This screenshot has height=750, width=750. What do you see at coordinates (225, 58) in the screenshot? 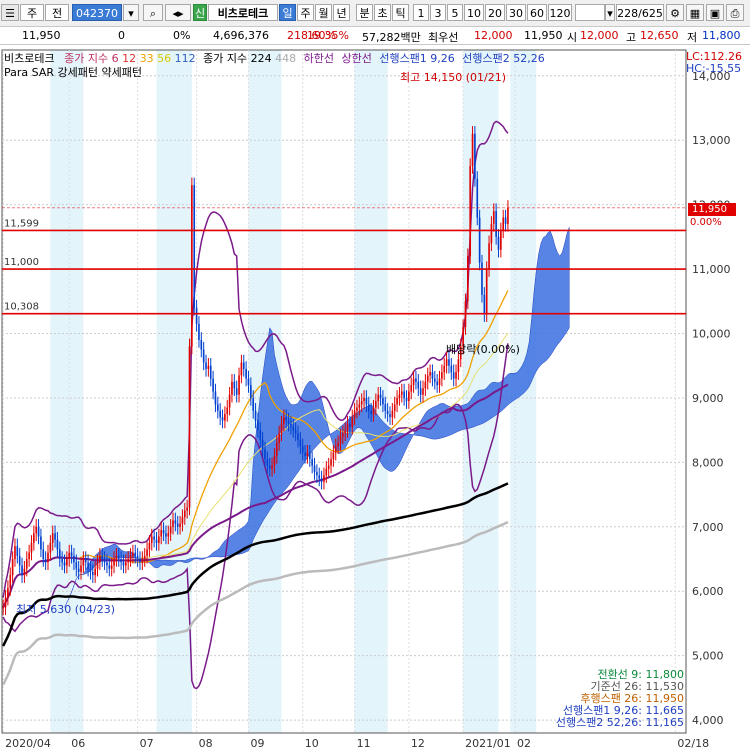
I see `legend-ma2-label: 종가 지수` at bounding box center [225, 58].